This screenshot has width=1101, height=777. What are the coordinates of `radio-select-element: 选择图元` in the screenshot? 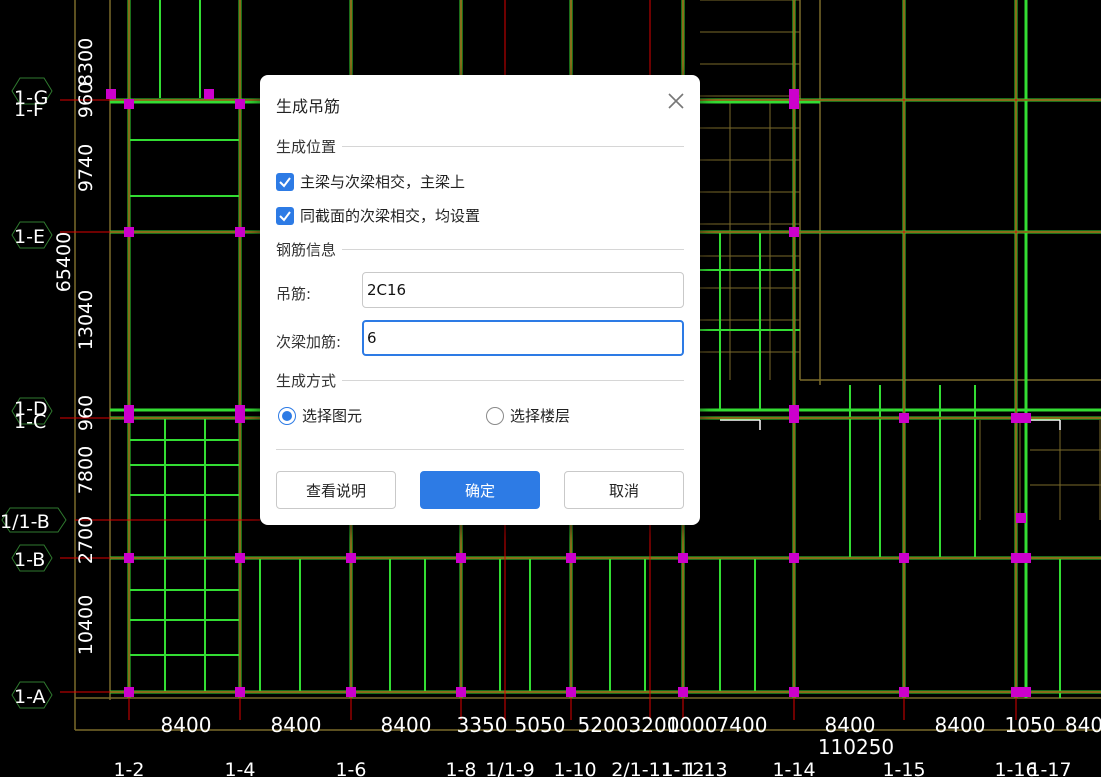 It's located at (320, 415).